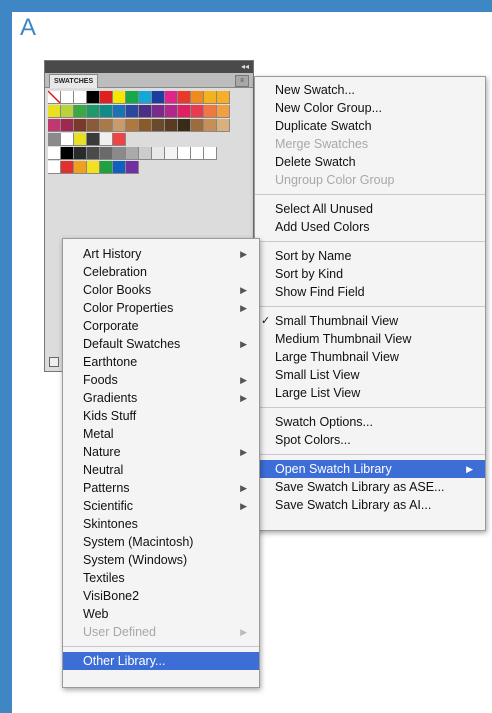  Describe the element at coordinates (370, 292) in the screenshot. I see `menu-item-show-find-field: Show Find Field` at that location.